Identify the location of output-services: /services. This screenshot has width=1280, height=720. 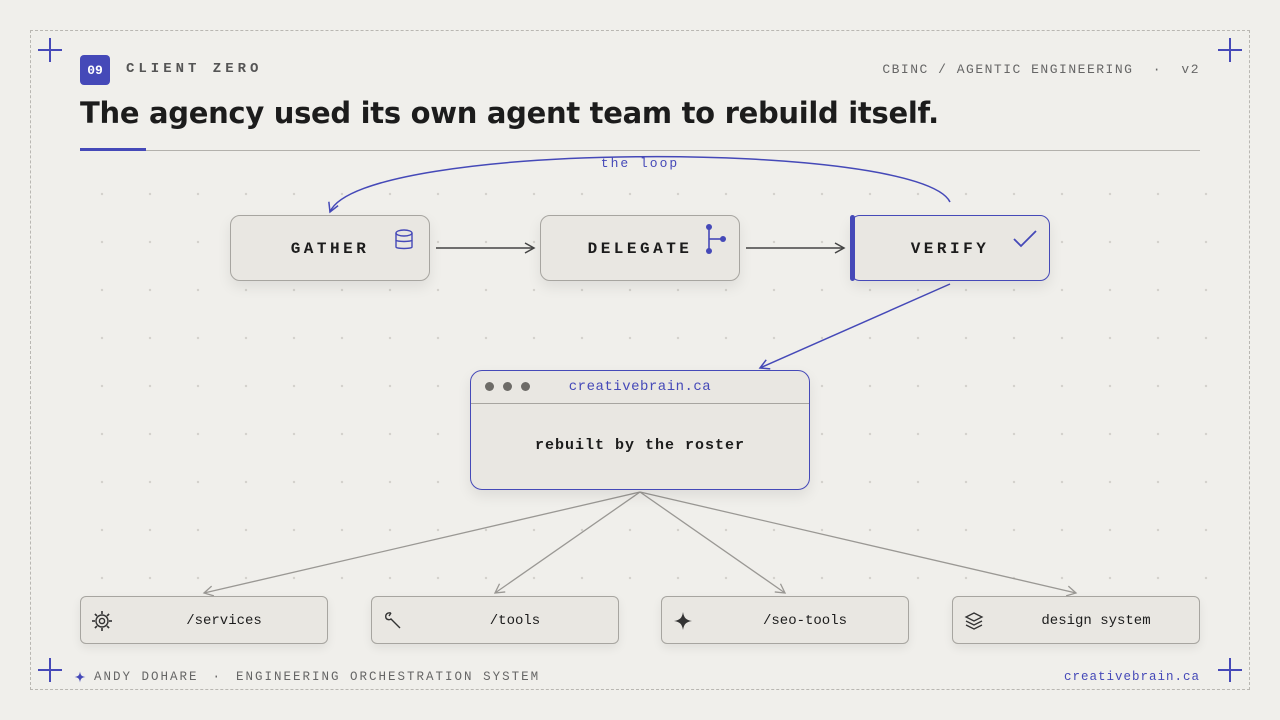
(204, 620).